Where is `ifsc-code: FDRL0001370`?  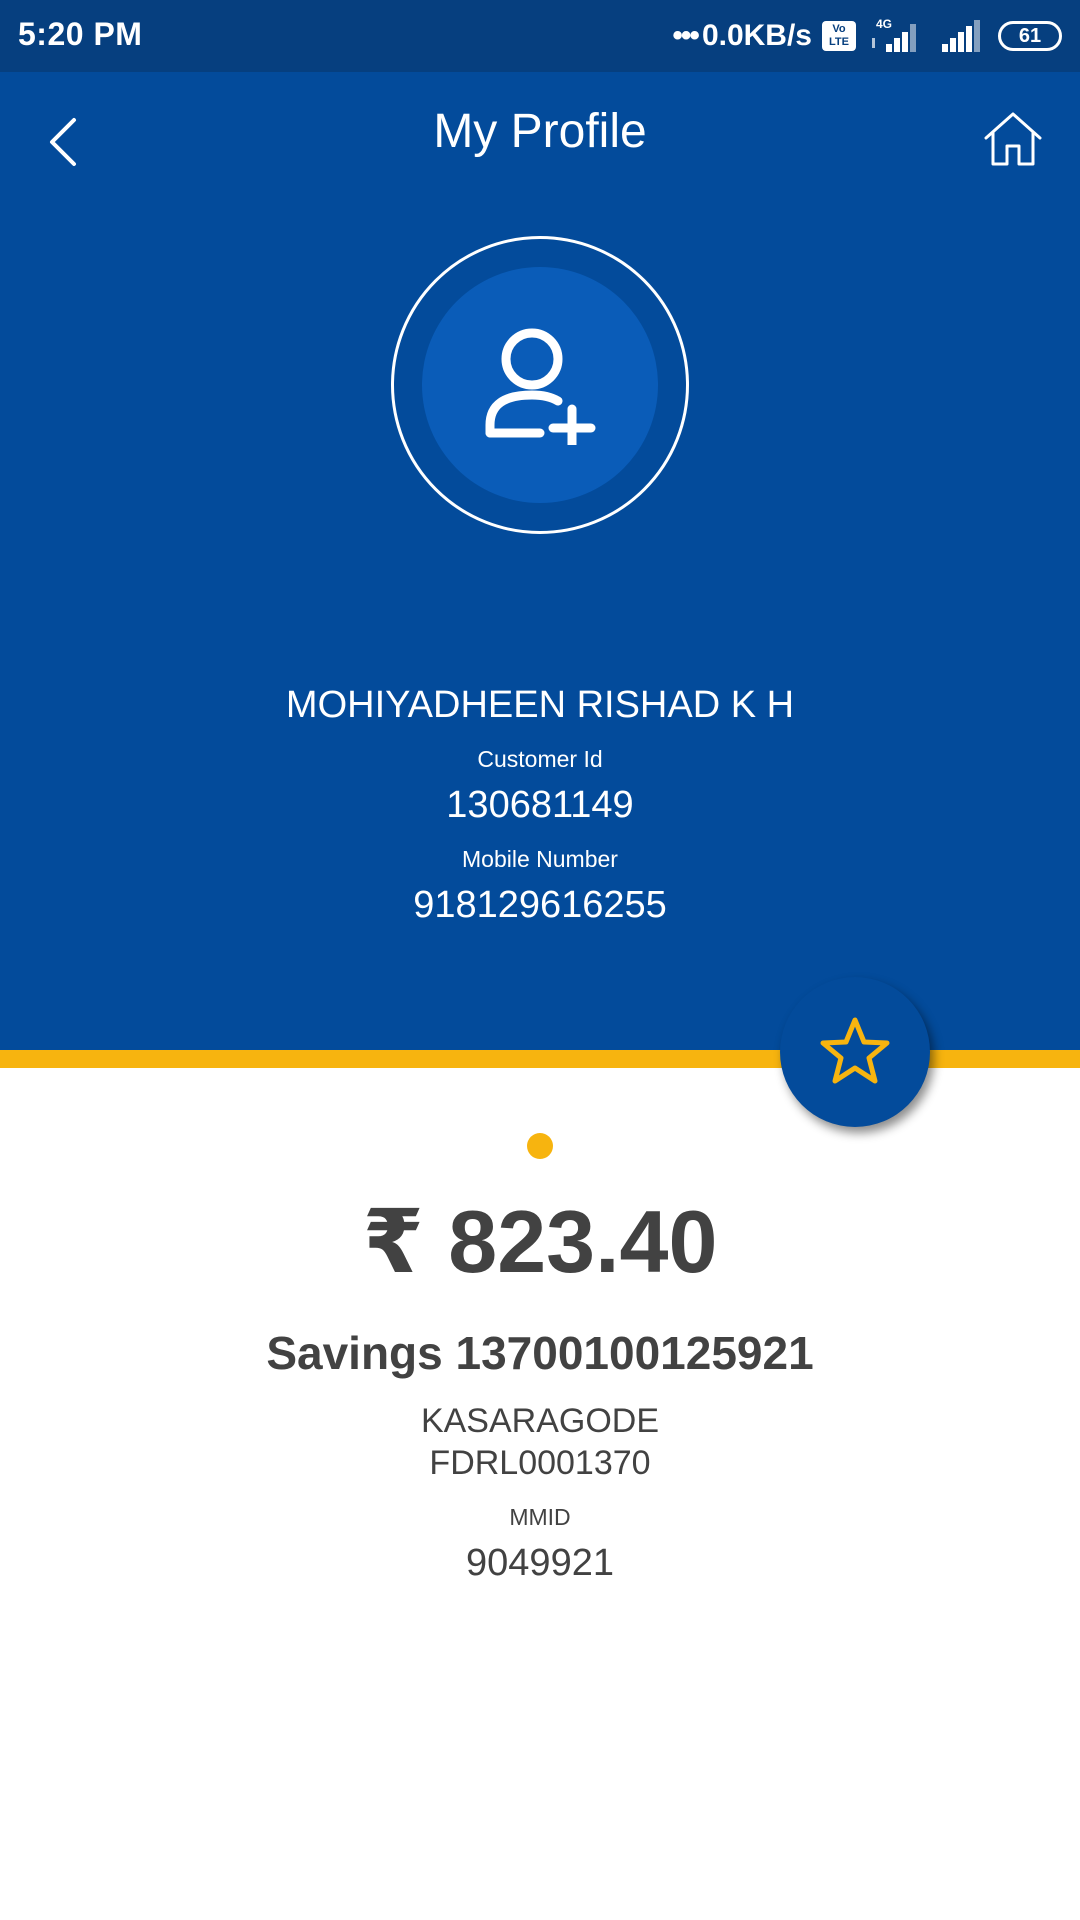 ifsc-code: FDRL0001370 is located at coordinates (540, 1463).